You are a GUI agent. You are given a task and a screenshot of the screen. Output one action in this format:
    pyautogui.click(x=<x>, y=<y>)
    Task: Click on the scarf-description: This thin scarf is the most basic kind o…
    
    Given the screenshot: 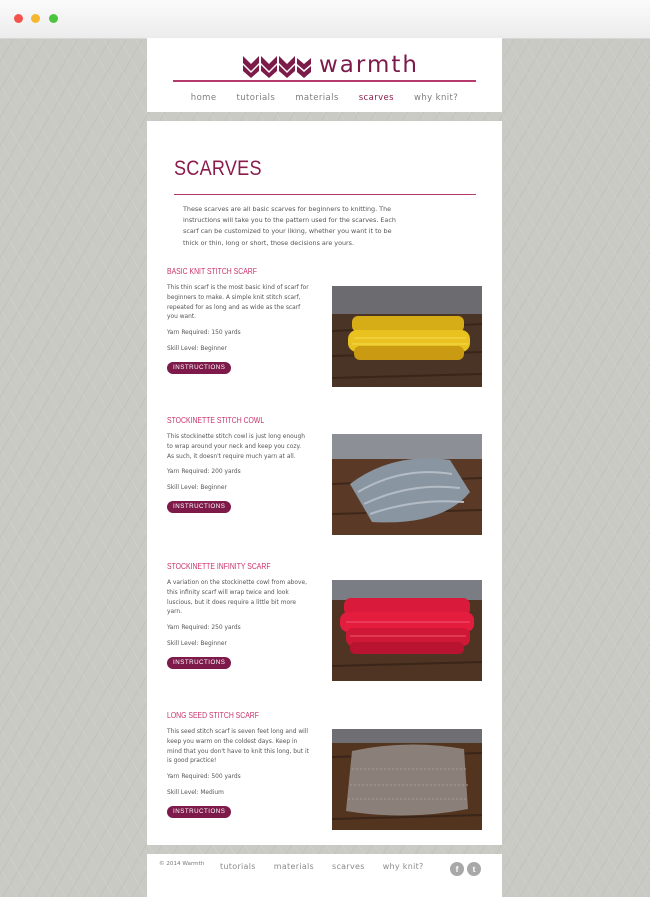 What is the action you would take?
    pyautogui.click(x=238, y=303)
    